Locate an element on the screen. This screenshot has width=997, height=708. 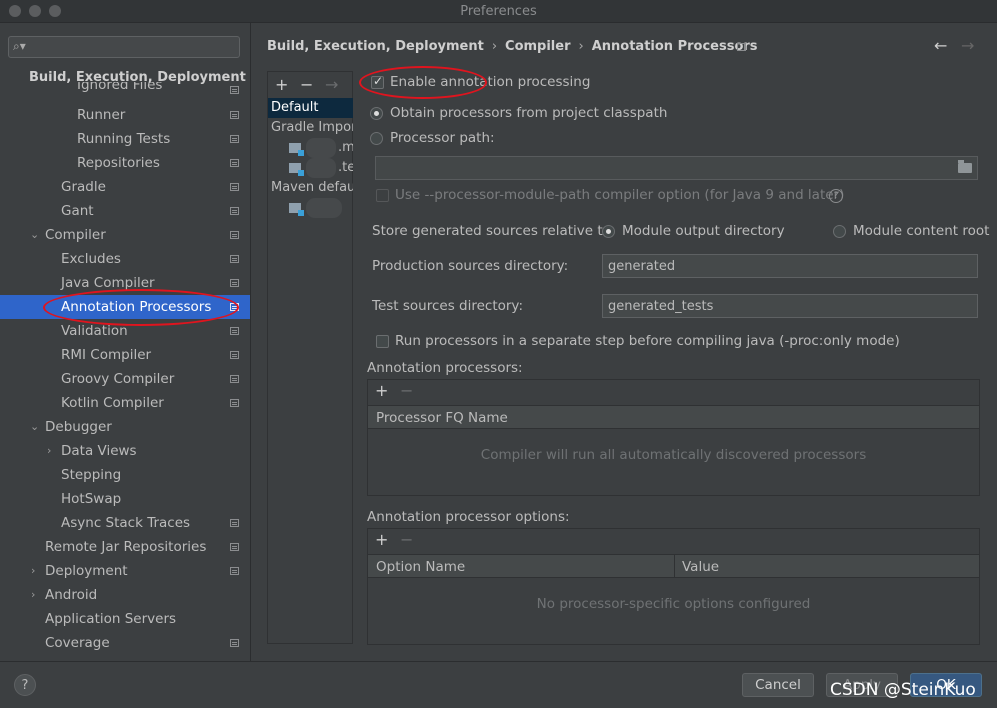
sidebar-item-label: Java Compiler is located at coordinates (108, 283).